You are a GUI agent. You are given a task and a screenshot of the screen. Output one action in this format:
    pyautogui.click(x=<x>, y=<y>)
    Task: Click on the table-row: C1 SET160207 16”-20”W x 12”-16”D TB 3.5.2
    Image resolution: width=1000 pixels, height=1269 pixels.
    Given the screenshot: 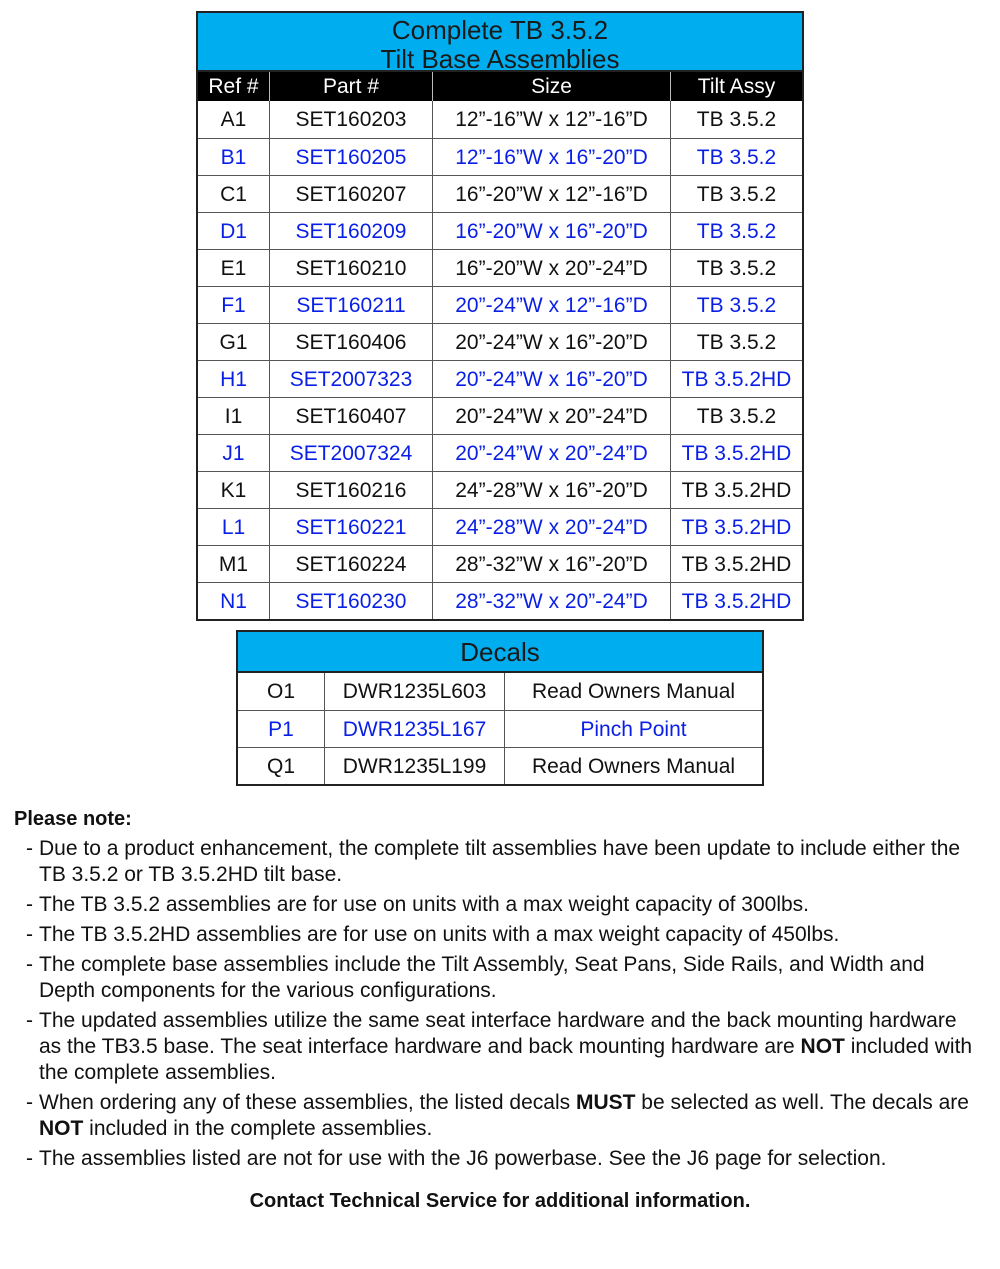 What is the action you would take?
    pyautogui.click(x=500, y=193)
    